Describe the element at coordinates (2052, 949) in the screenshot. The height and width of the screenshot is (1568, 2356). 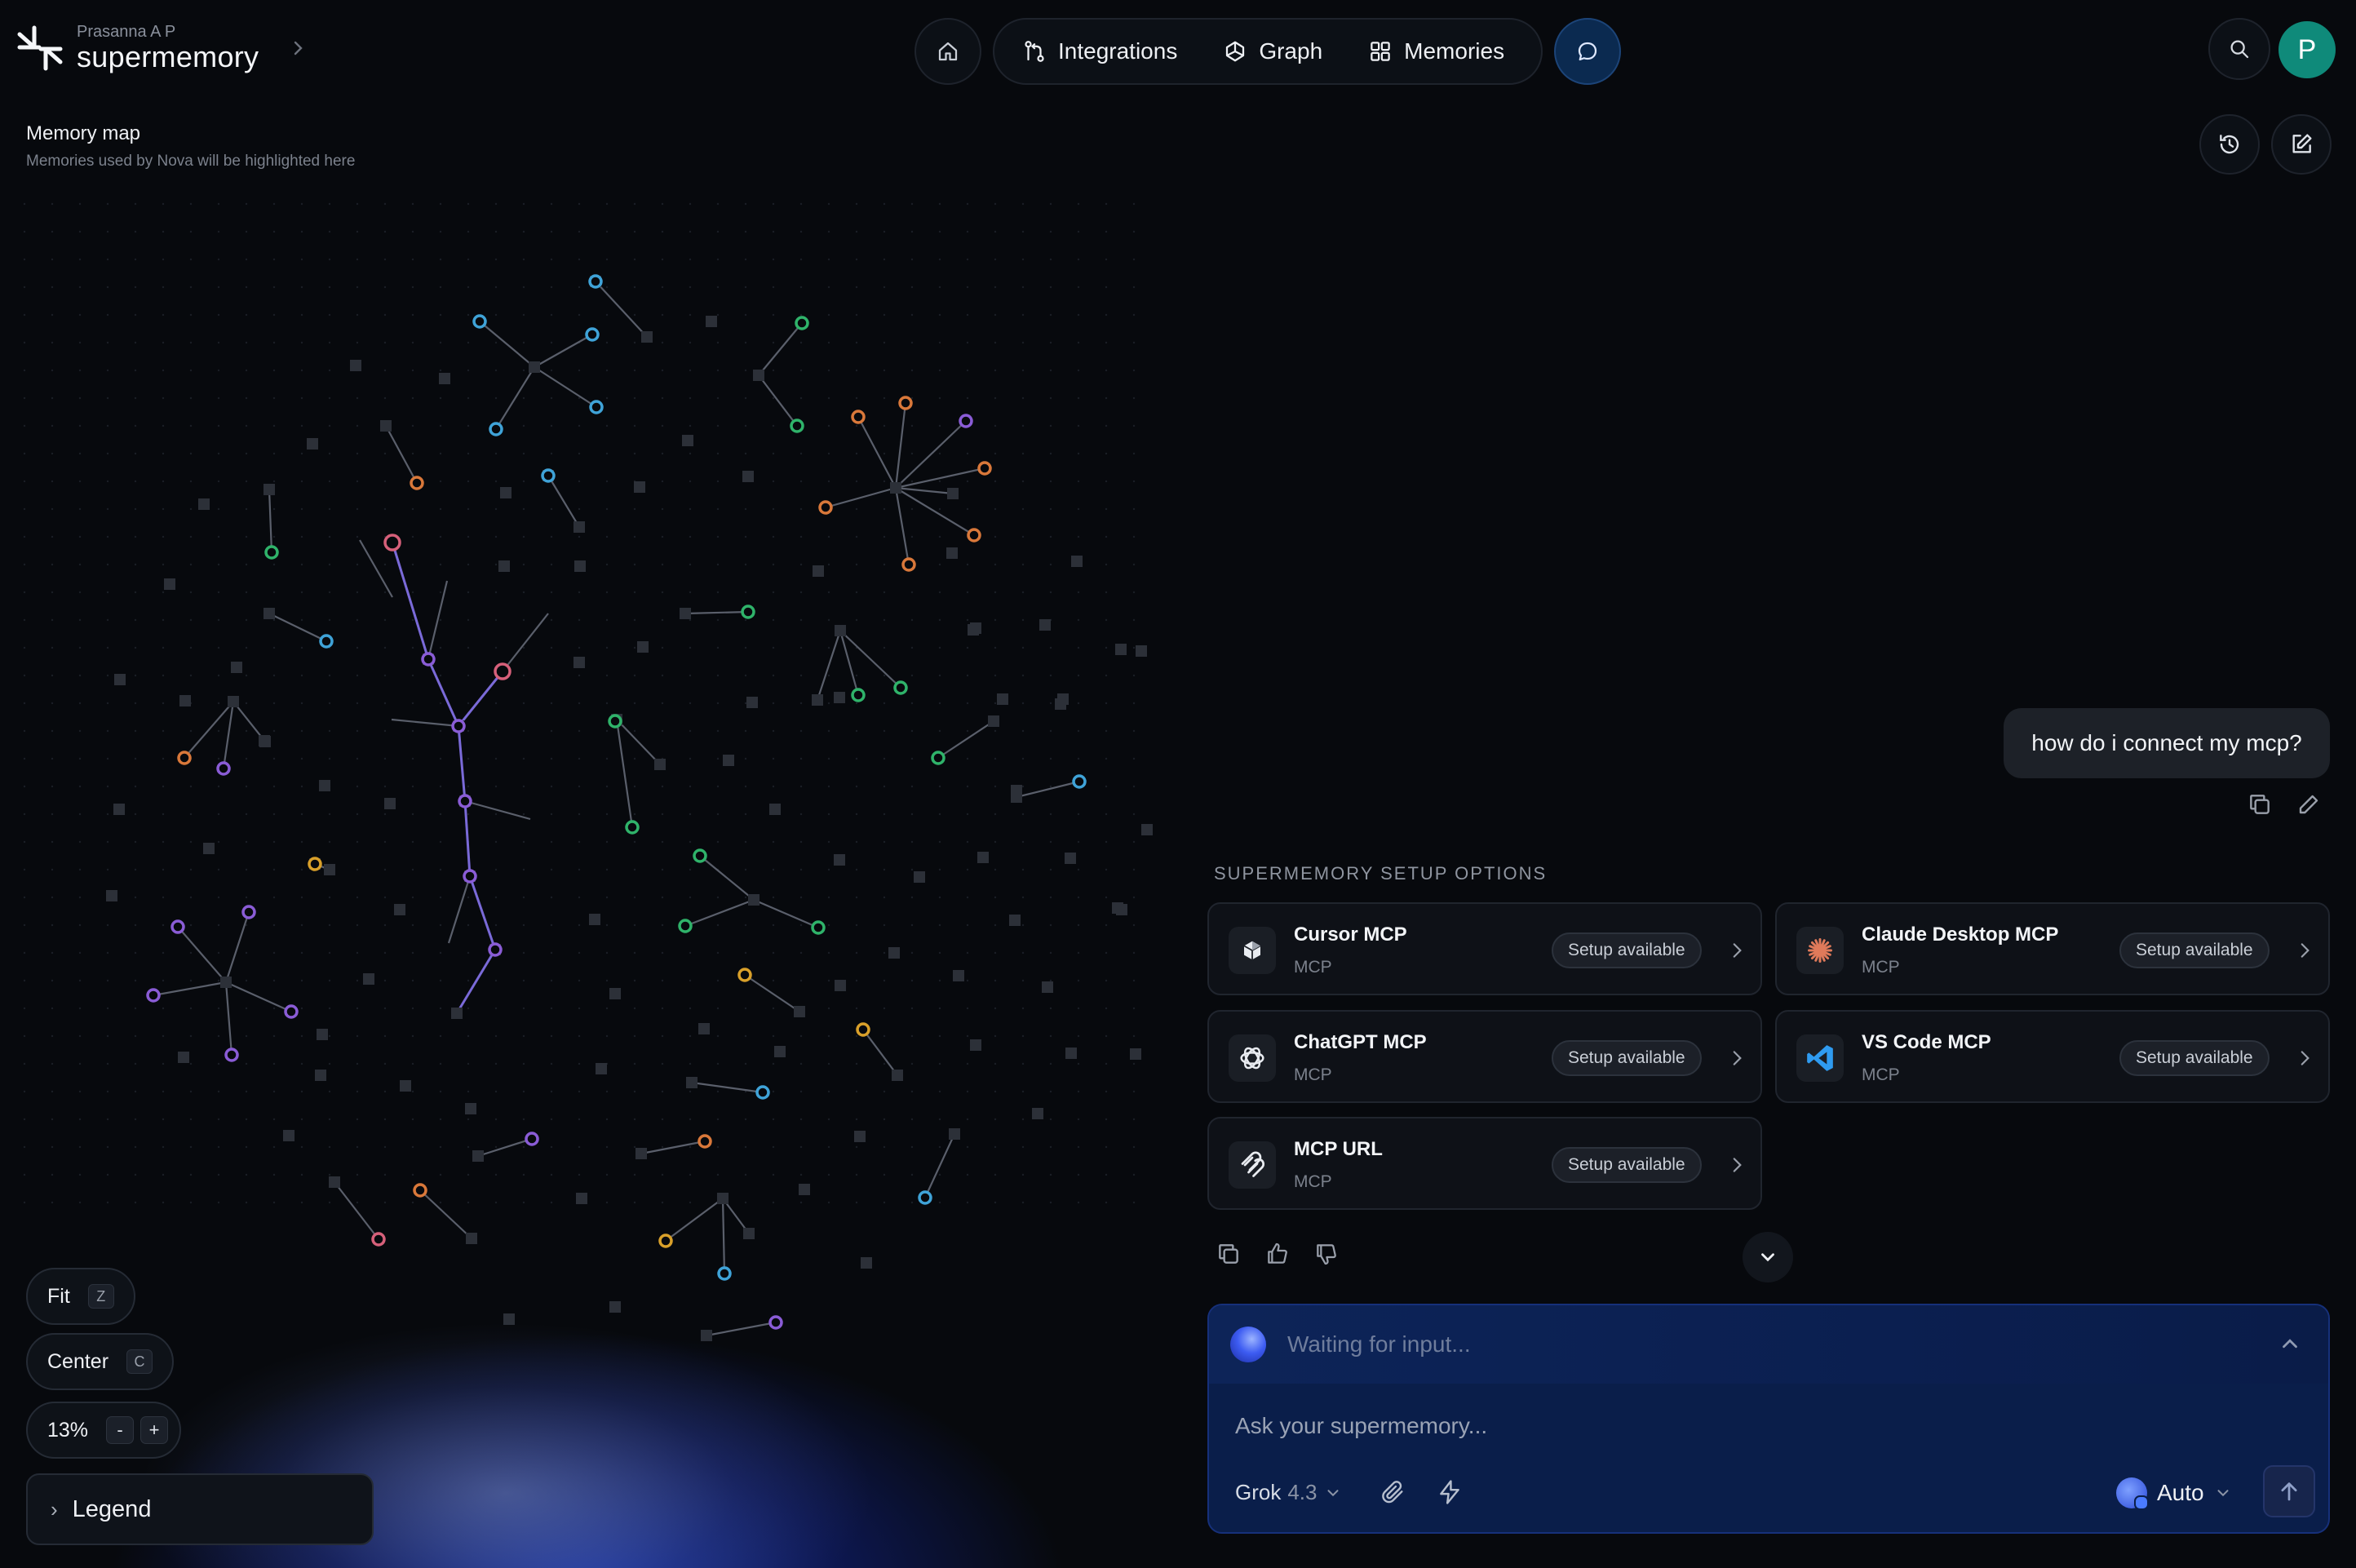
I see `setup-option-claude-desktop: Claude Desktop MCP MCP Setup available` at that location.